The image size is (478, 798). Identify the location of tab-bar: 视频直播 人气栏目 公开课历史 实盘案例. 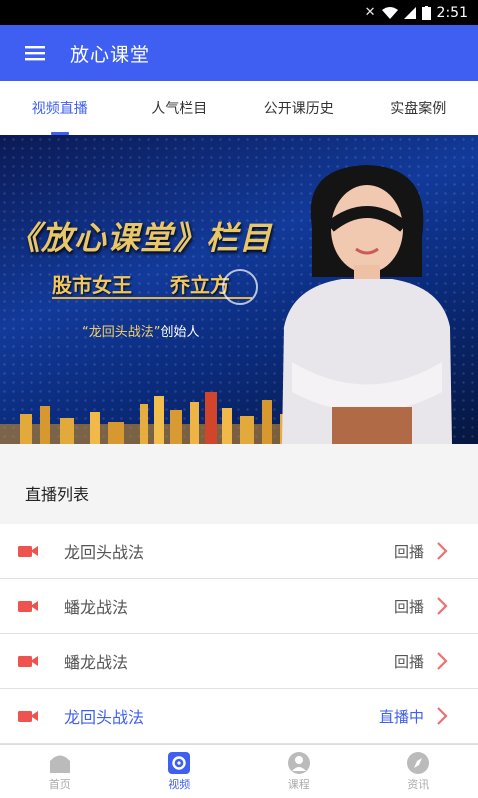
(239, 108).